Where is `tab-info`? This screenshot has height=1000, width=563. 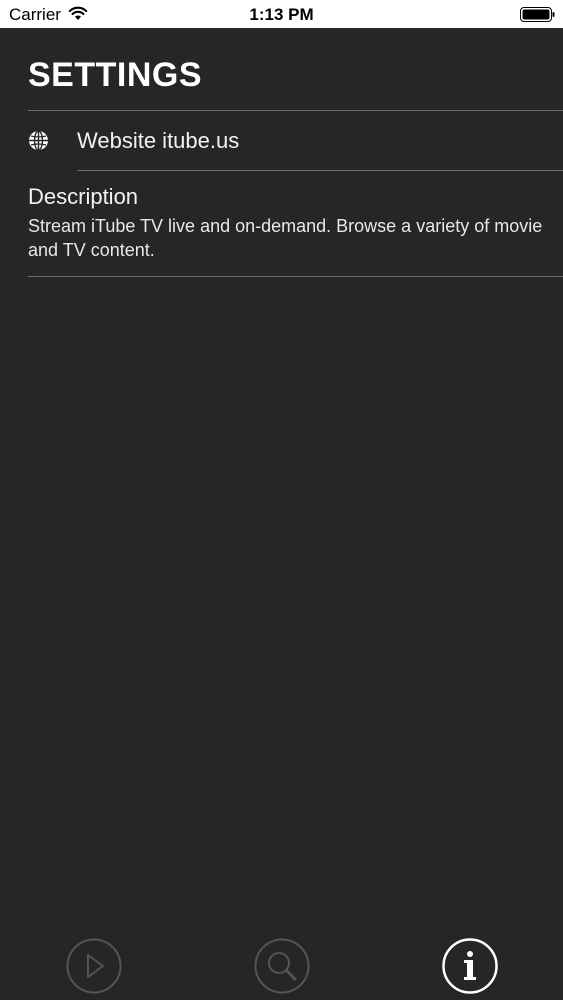
tab-info is located at coordinates (470, 966).